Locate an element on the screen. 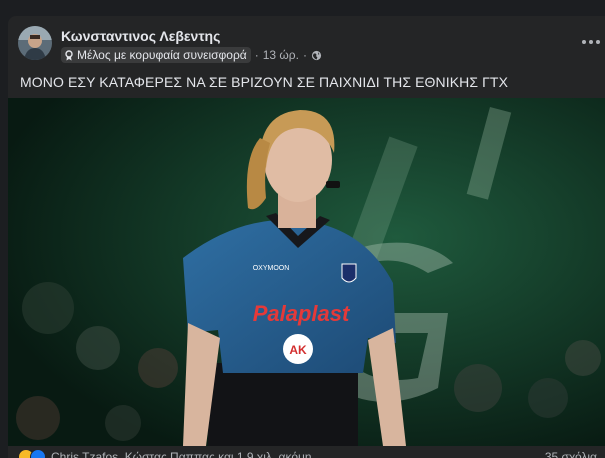 This screenshot has width=605, height=458. reaction-icons is located at coordinates (32, 453).